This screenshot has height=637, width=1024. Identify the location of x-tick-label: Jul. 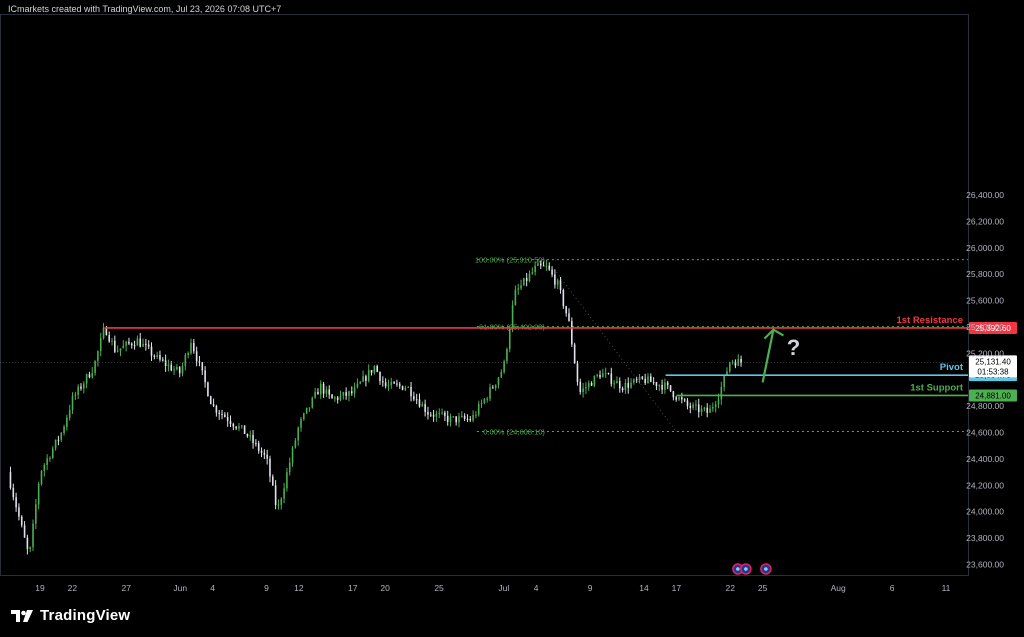
(503, 588).